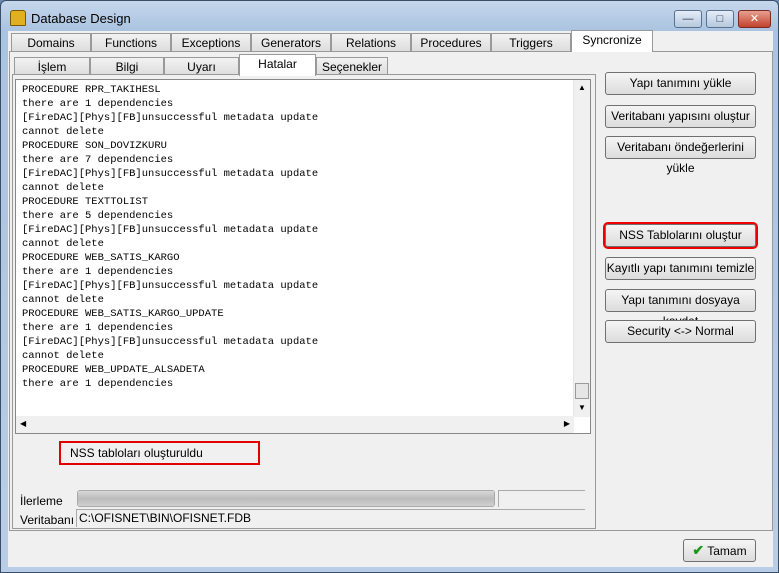 This screenshot has width=779, height=573. I want to click on tab-exceptions: Exceptions, so click(211, 42).